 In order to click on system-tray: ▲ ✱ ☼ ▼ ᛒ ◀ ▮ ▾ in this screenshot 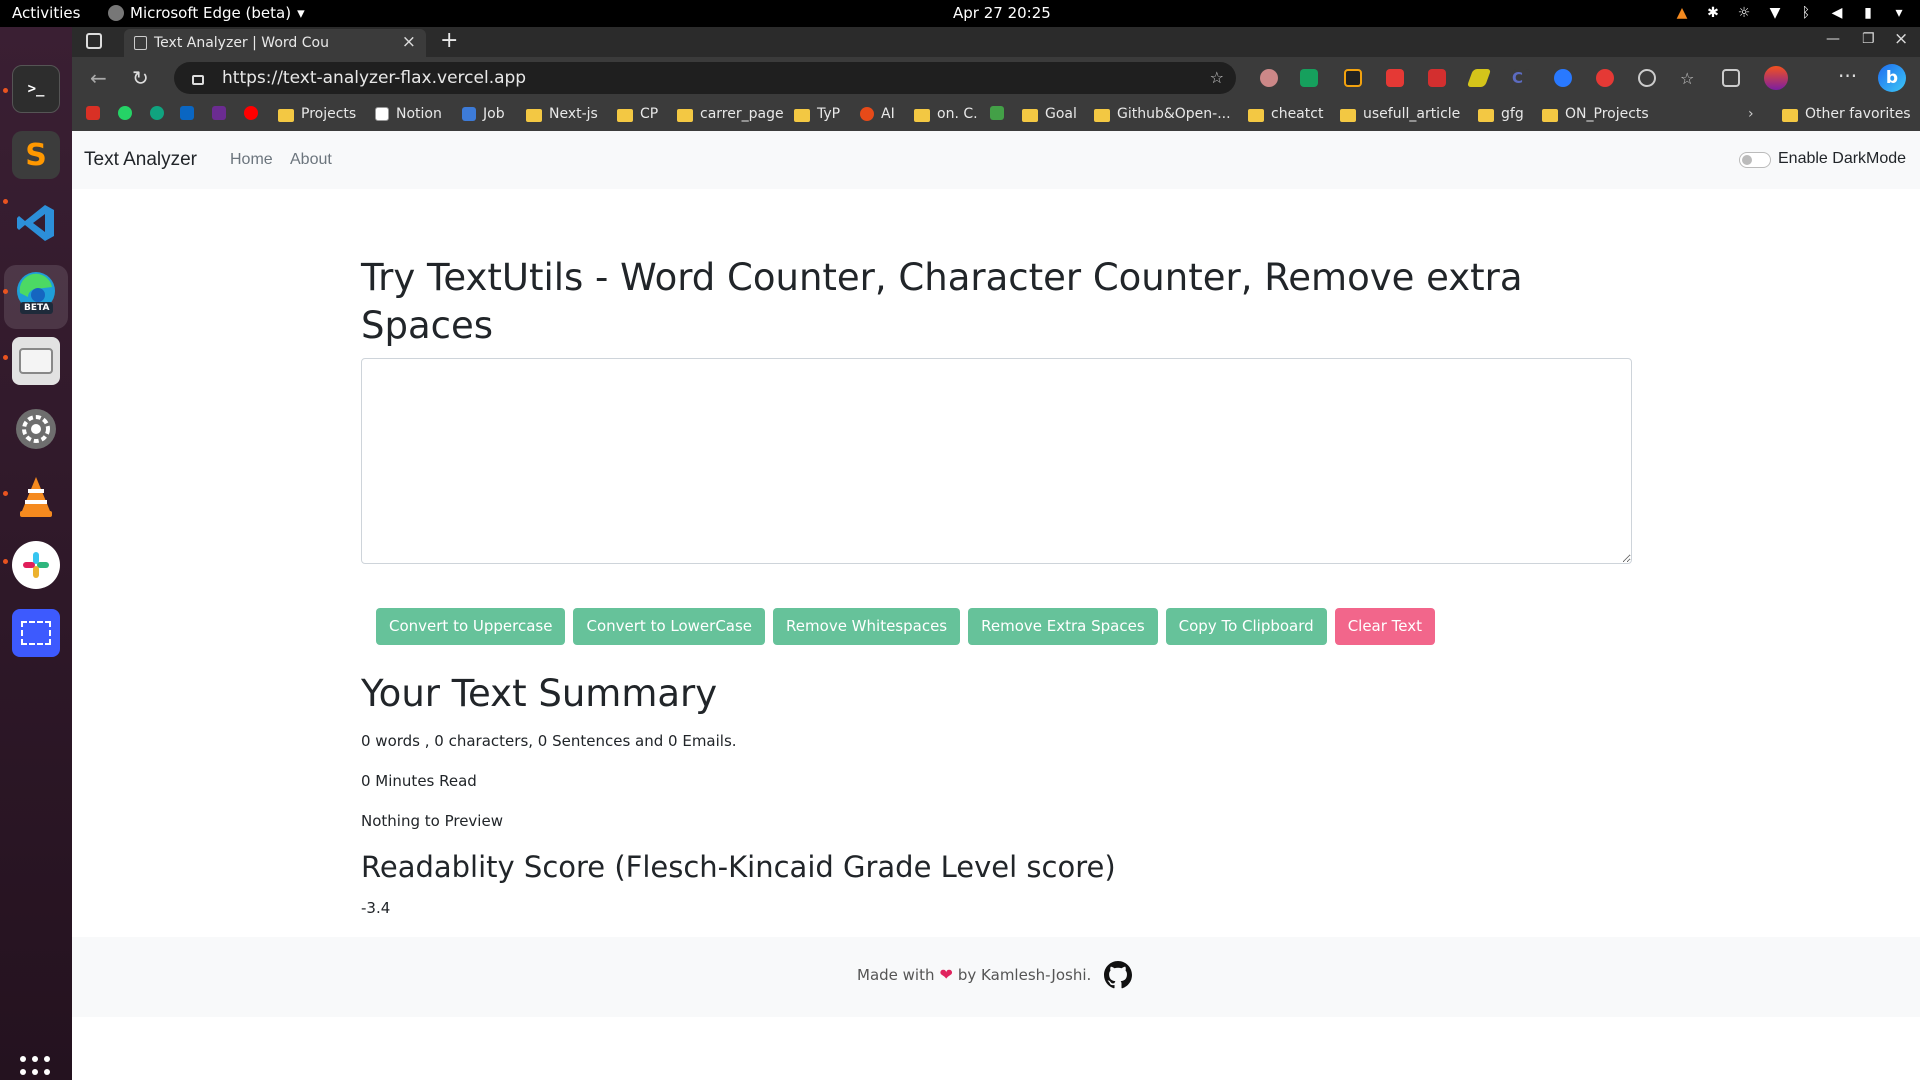, I will do `click(1790, 13)`.